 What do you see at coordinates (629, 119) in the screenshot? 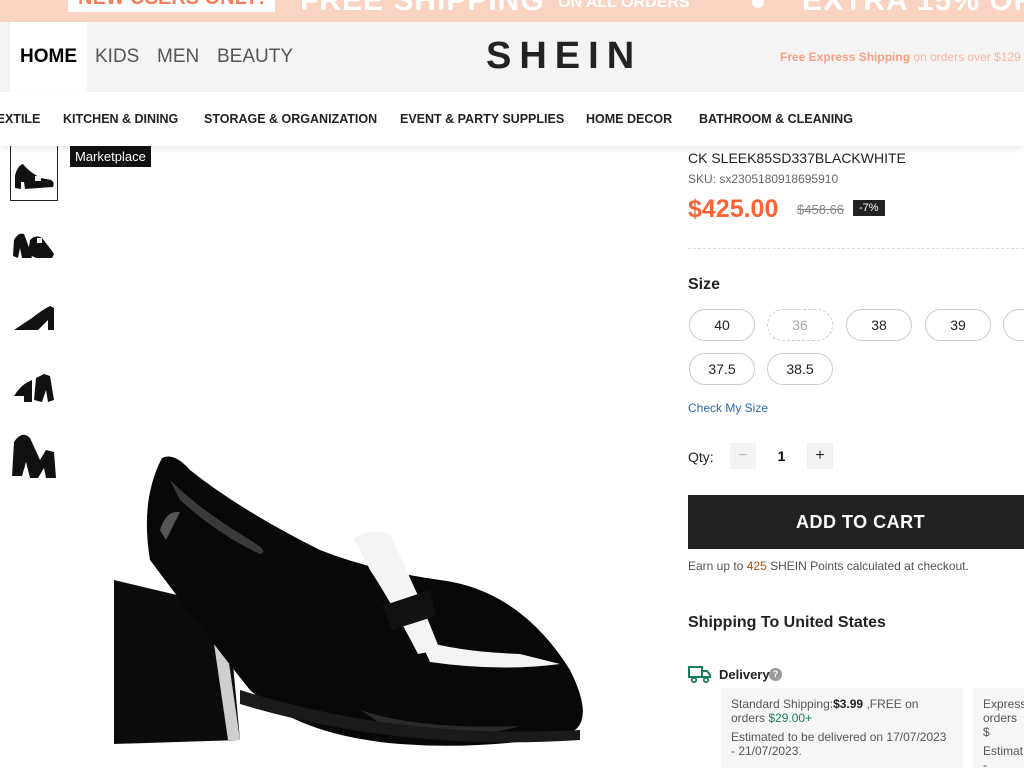
I see `category-home-decor: HOME DECOR` at bounding box center [629, 119].